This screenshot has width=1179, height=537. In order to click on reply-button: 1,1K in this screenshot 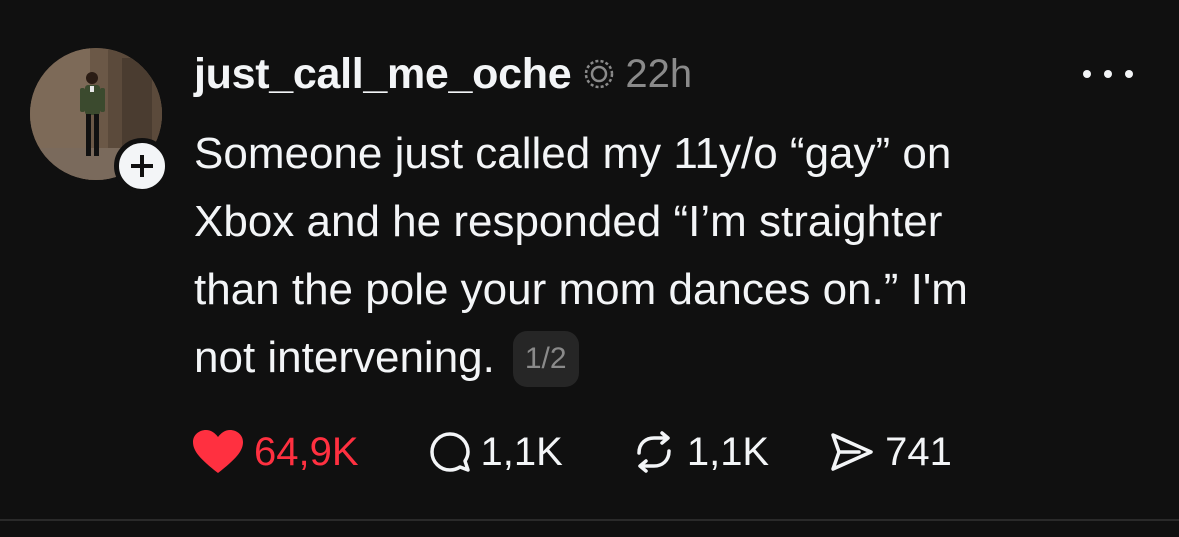, I will do `click(496, 452)`.